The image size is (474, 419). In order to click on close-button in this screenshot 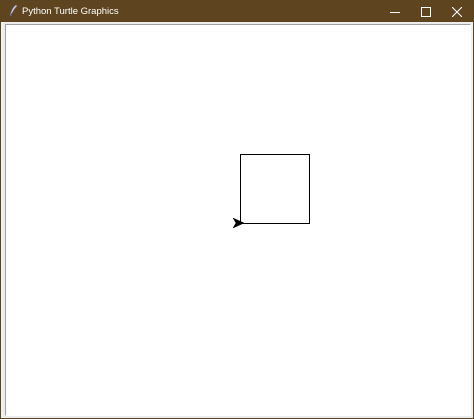, I will do `click(457, 11)`.